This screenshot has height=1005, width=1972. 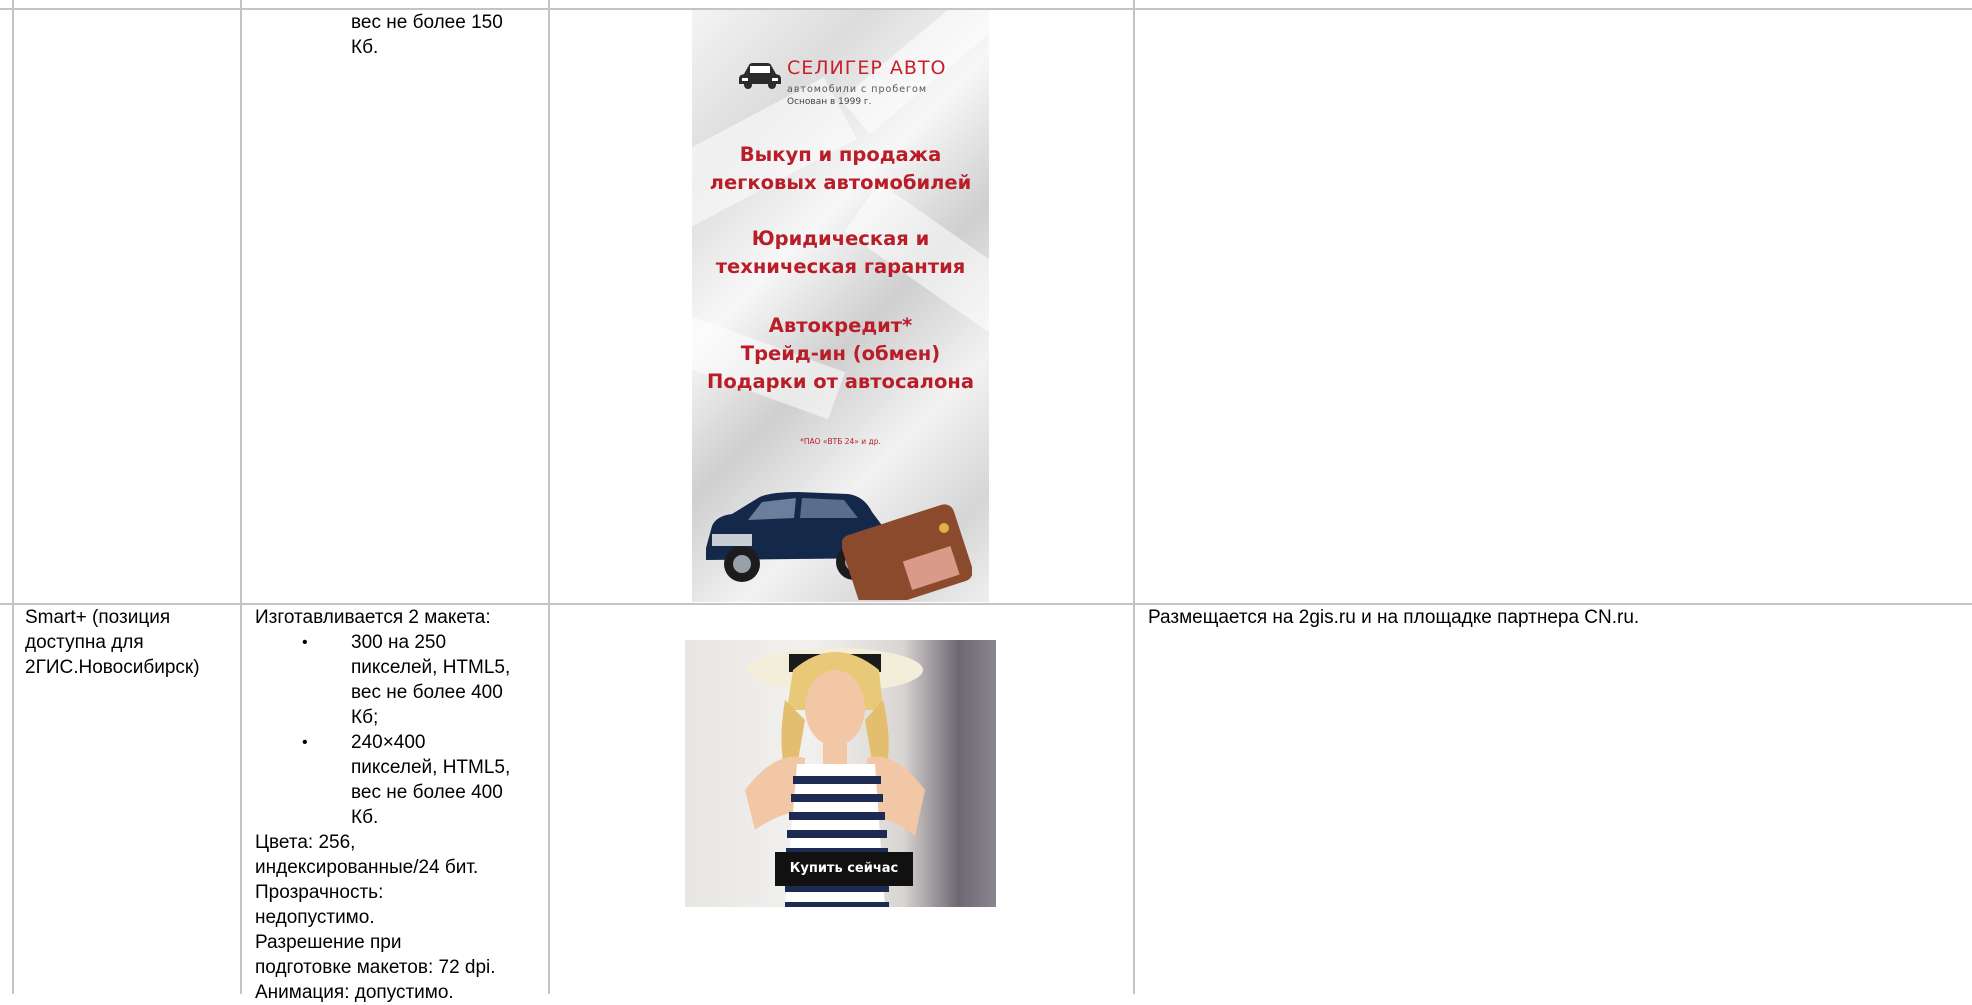 I want to click on banner-line: легковых автомобилей, so click(x=840, y=182).